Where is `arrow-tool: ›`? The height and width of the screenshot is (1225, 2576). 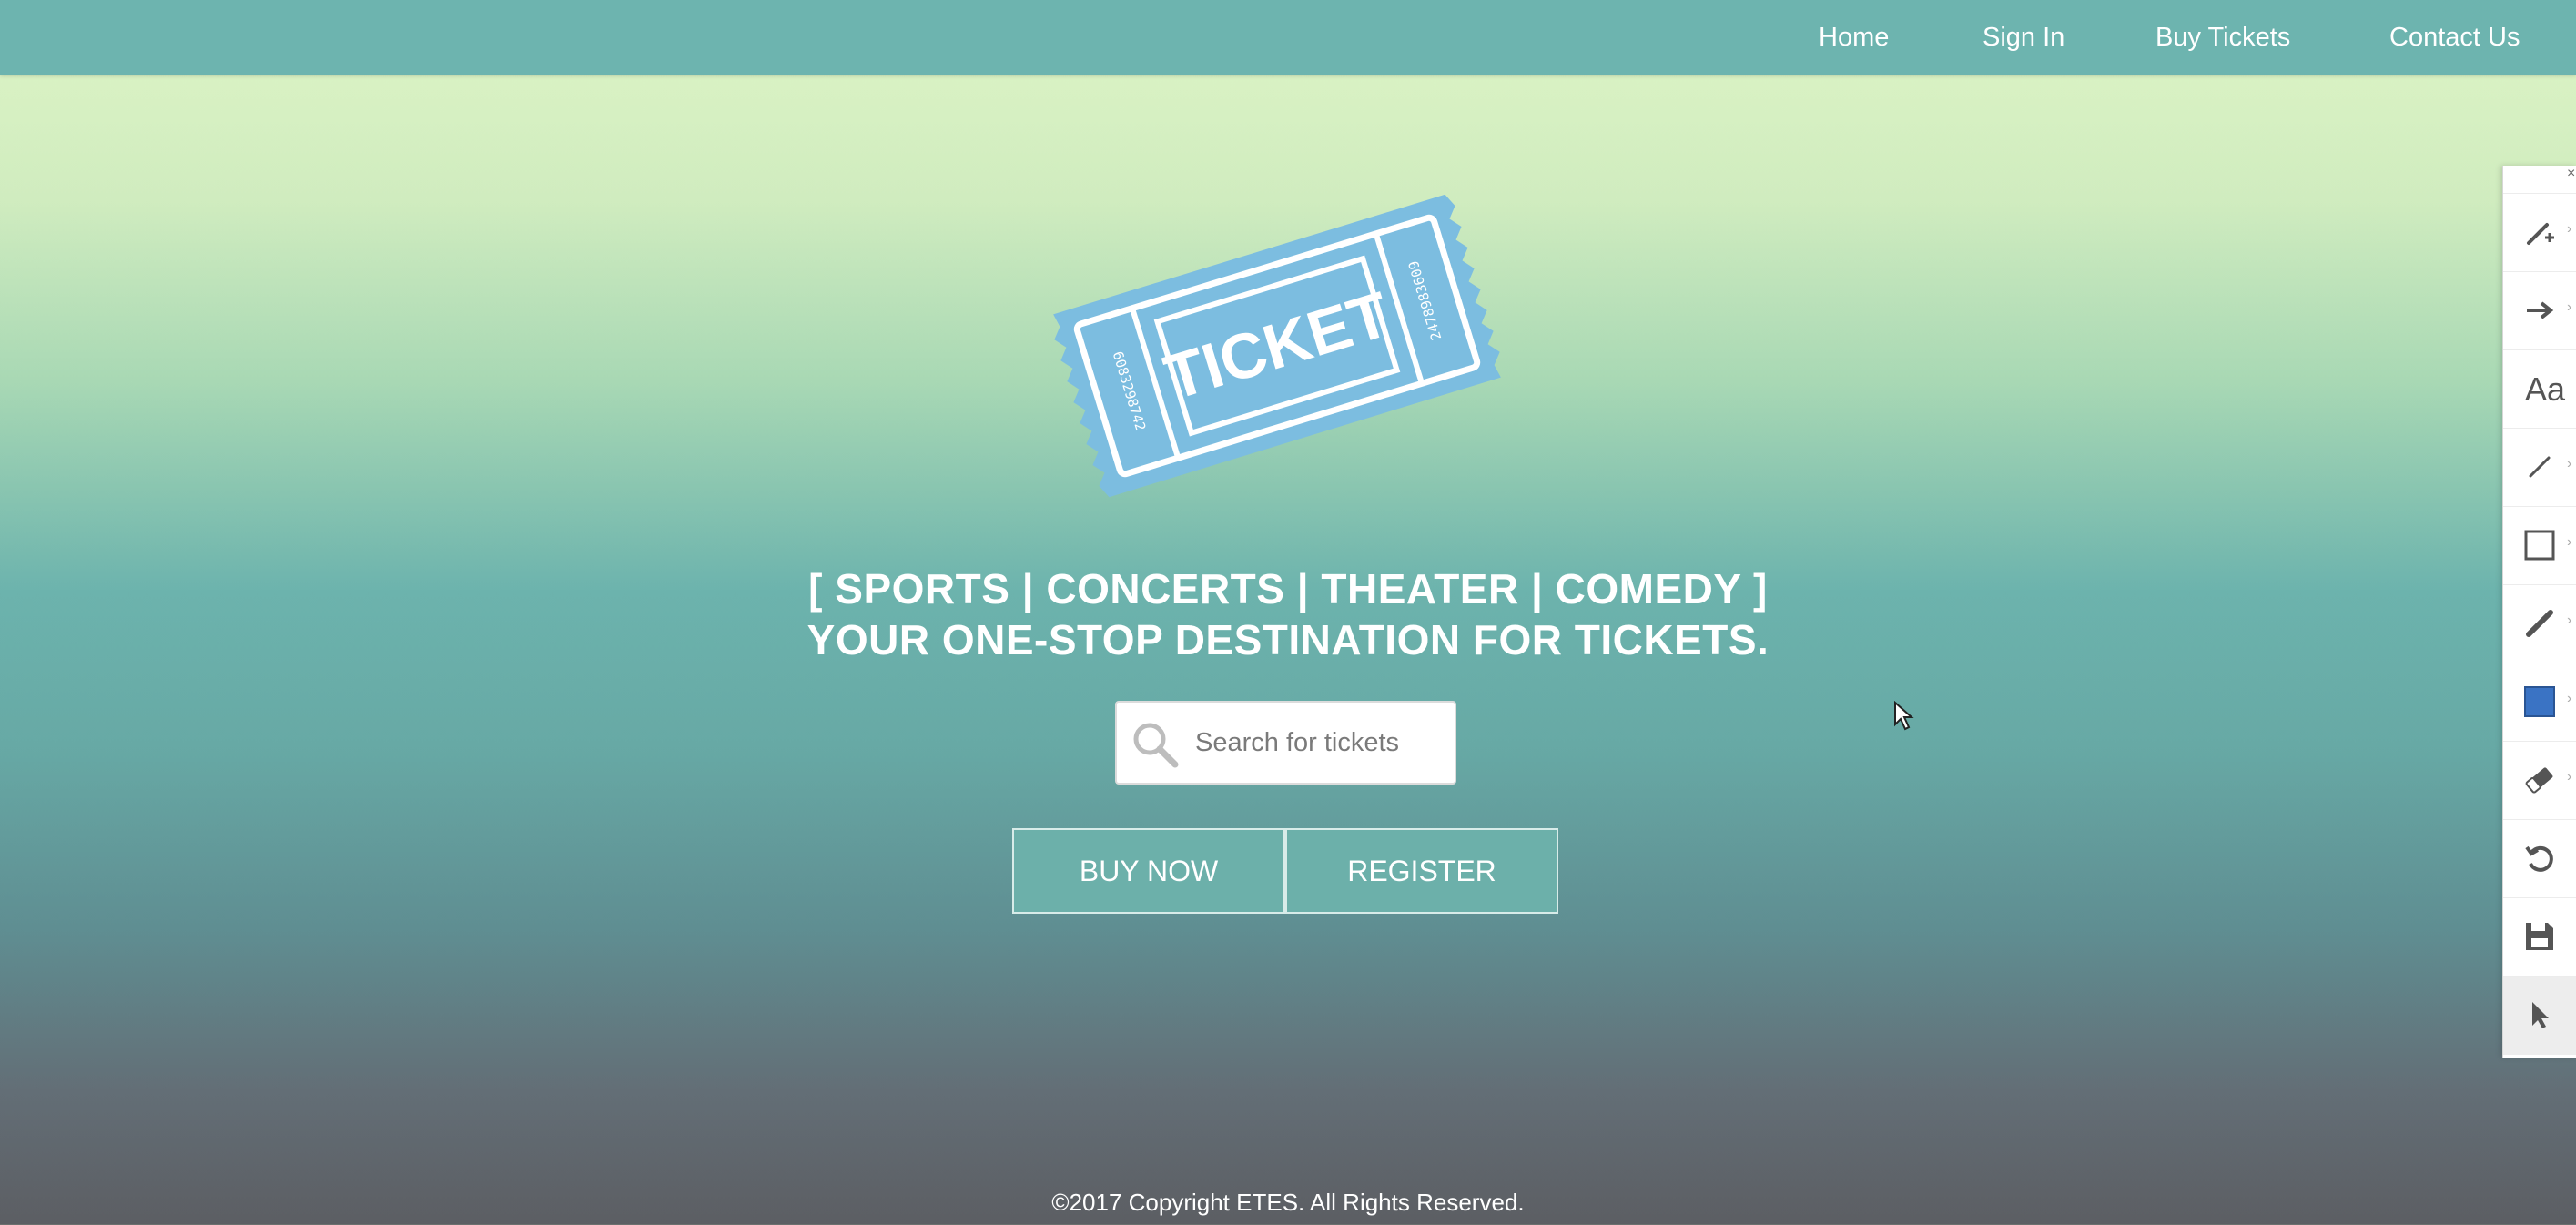 arrow-tool: › is located at coordinates (2539, 310).